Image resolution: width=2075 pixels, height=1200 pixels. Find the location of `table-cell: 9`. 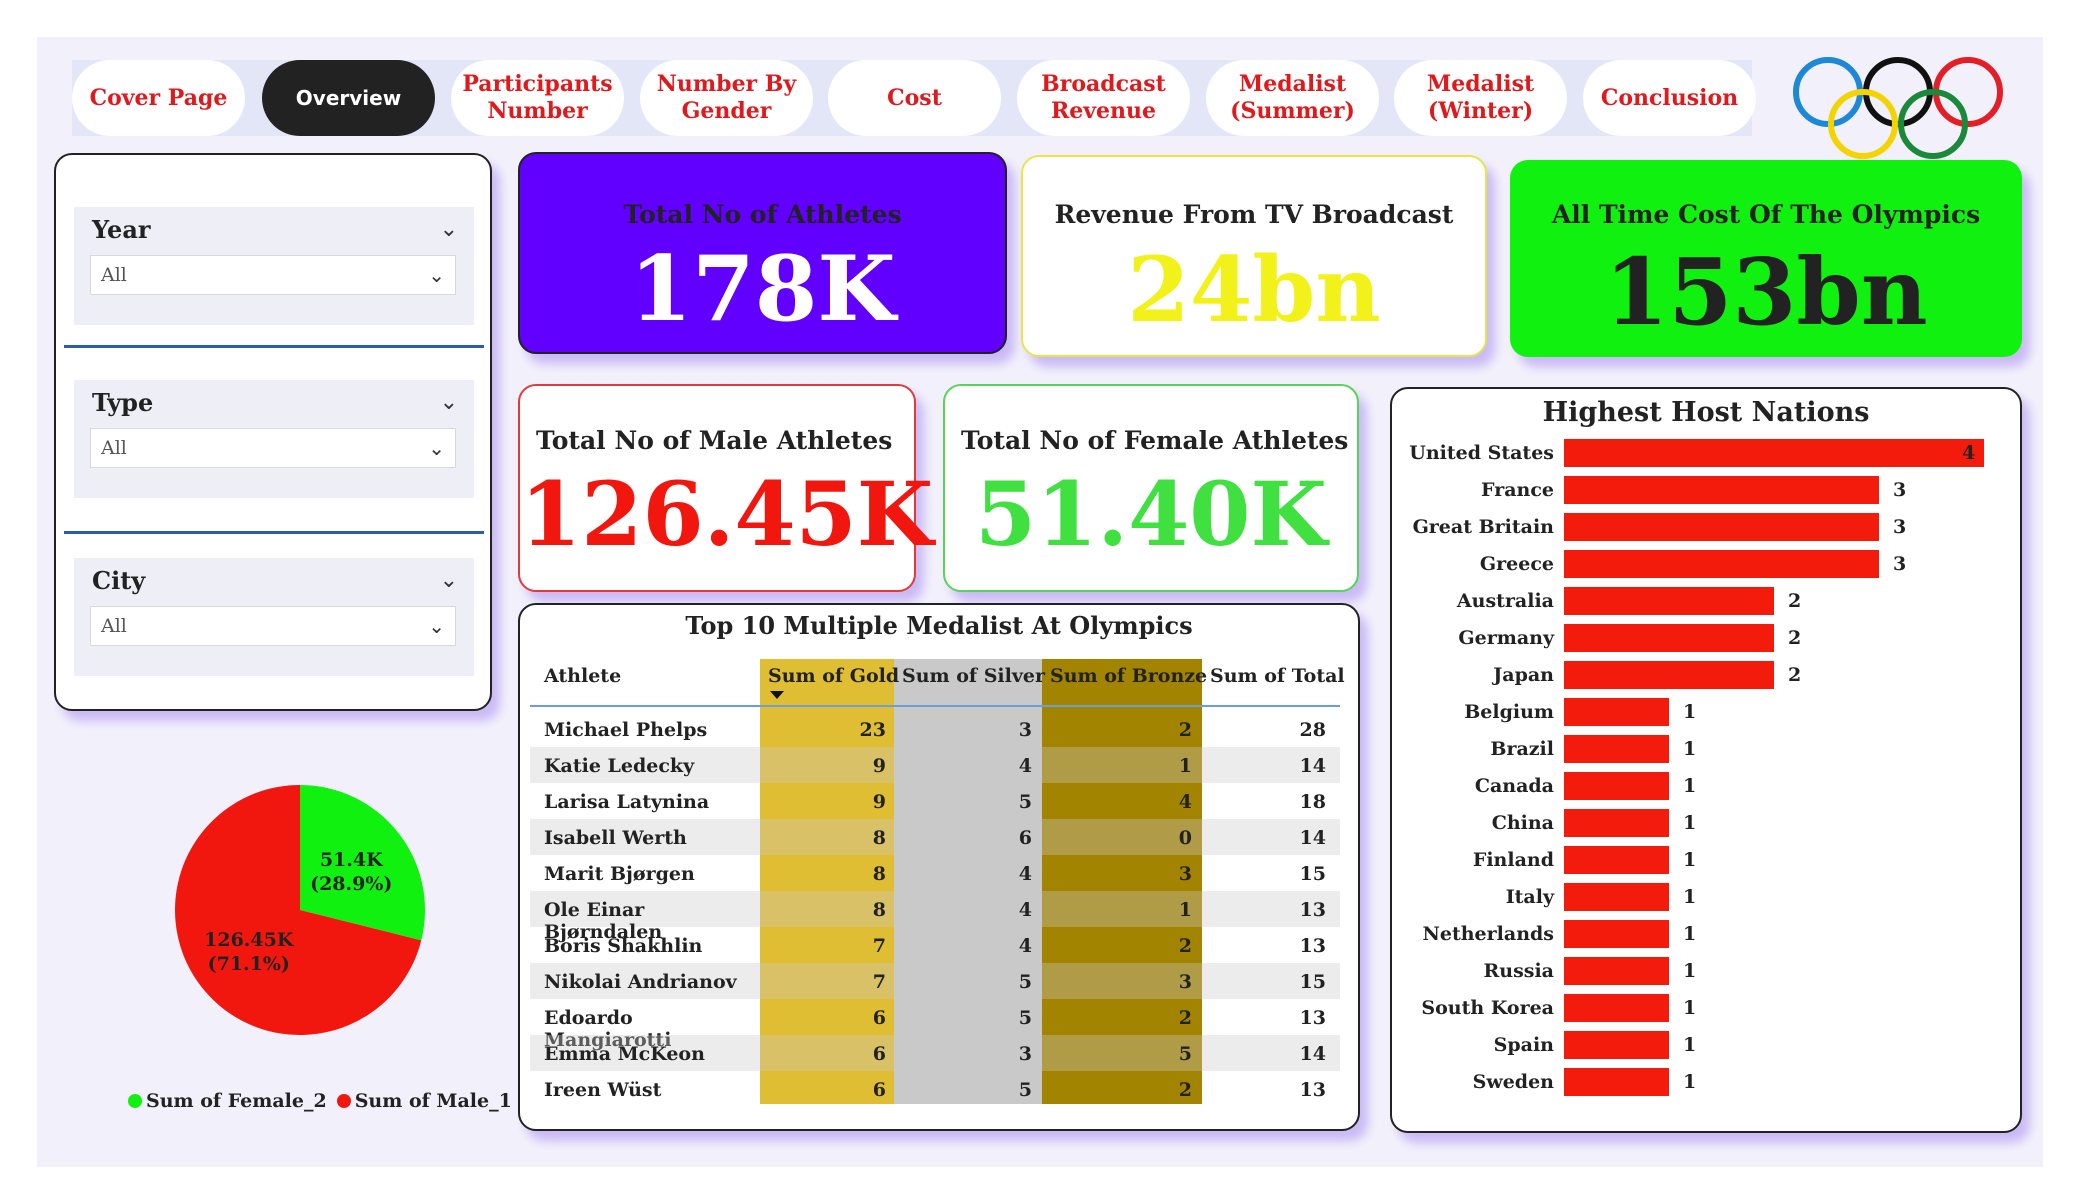

table-cell: 9 is located at coordinates (879, 802).